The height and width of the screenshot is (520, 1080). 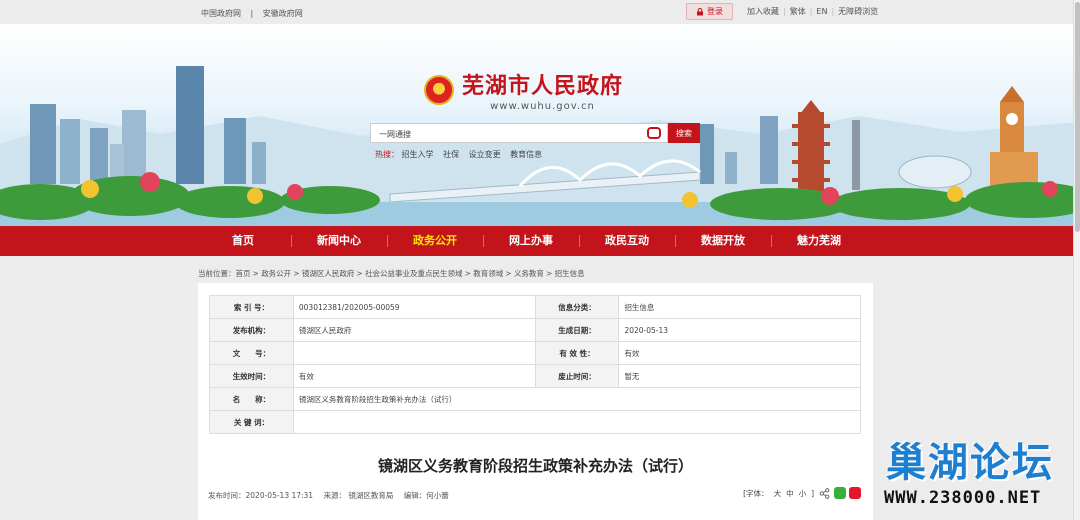 I want to click on search-bar: 一网通搜 搜索, so click(x=535, y=133).